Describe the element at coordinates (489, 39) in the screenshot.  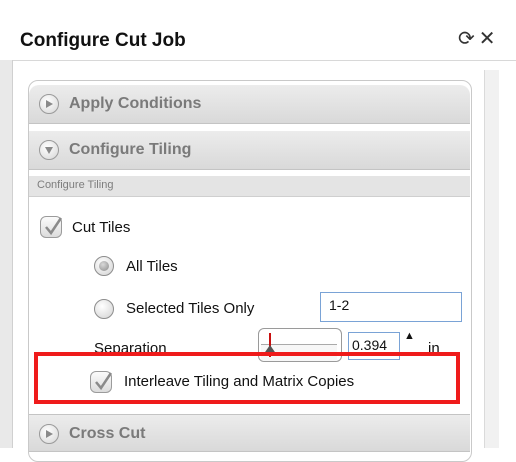
I see `close-icon: ✕` at that location.